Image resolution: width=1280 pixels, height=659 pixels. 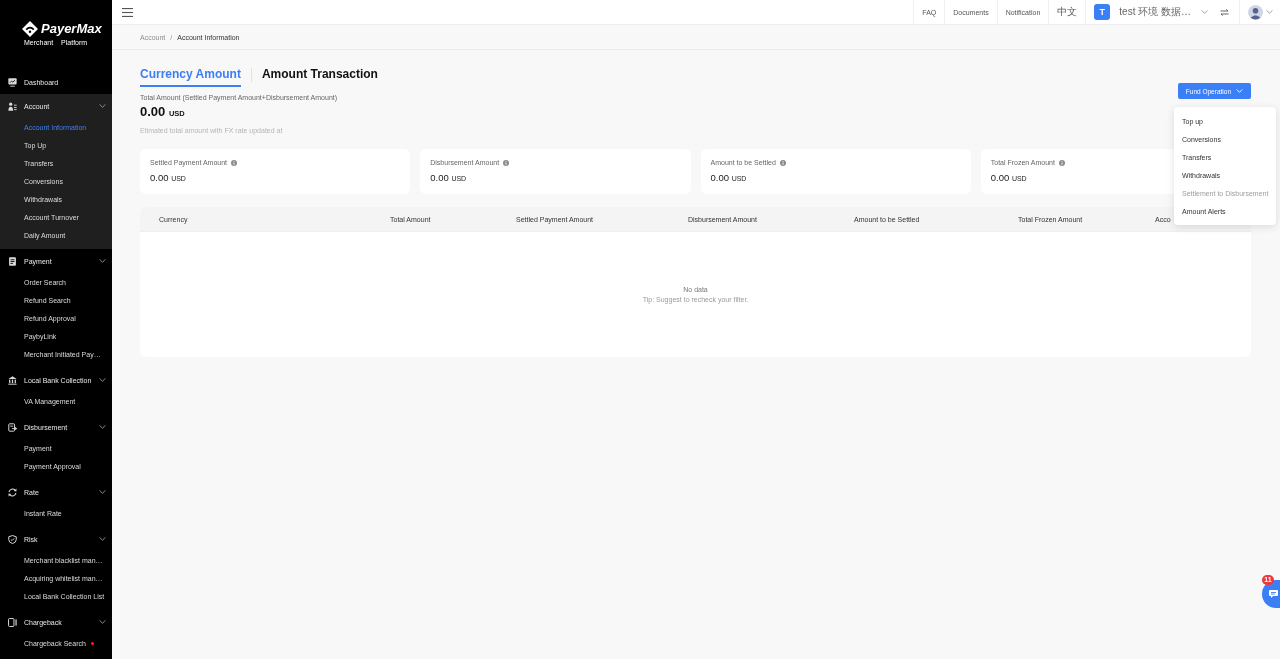 I want to click on bank-icon, so click(x=12, y=380).